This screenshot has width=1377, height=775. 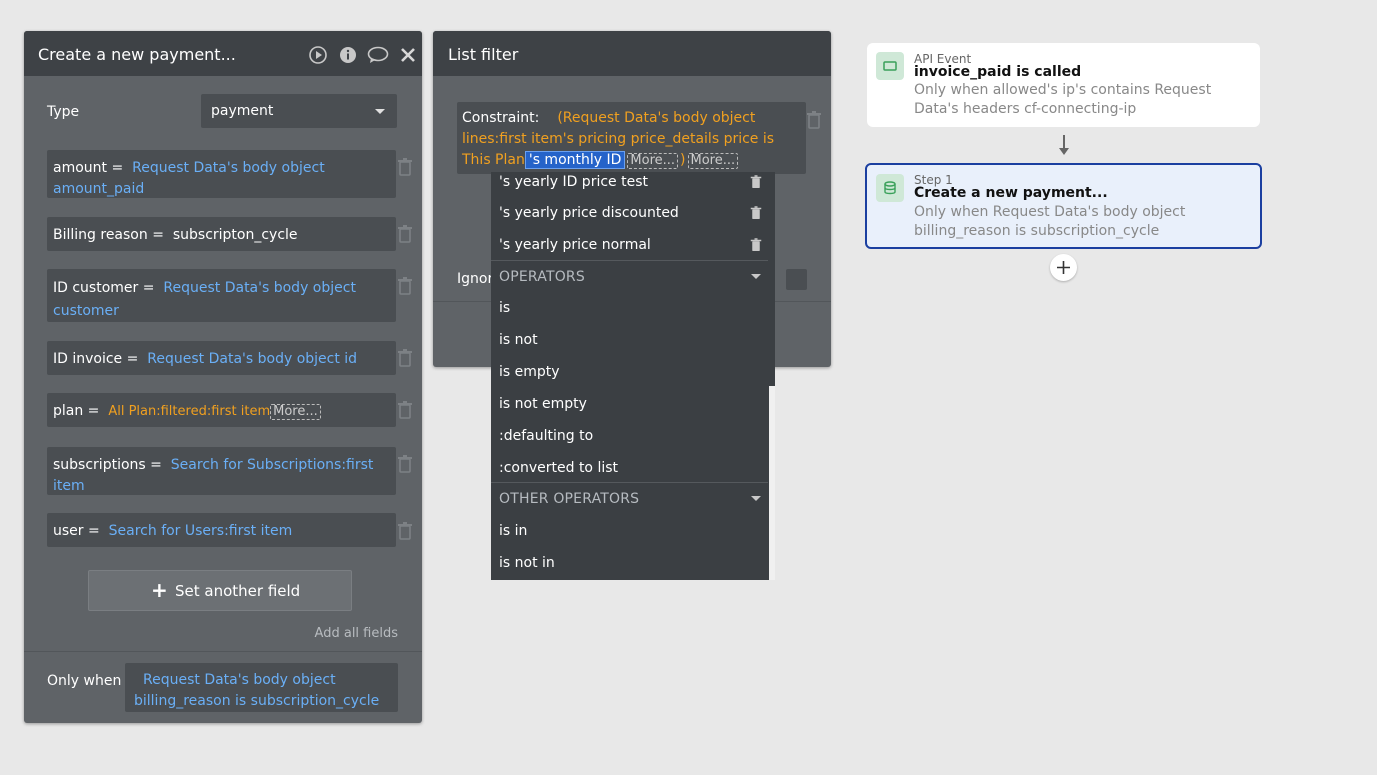 I want to click on dropdown-field-option: 's yearly price discounted, so click(x=589, y=213).